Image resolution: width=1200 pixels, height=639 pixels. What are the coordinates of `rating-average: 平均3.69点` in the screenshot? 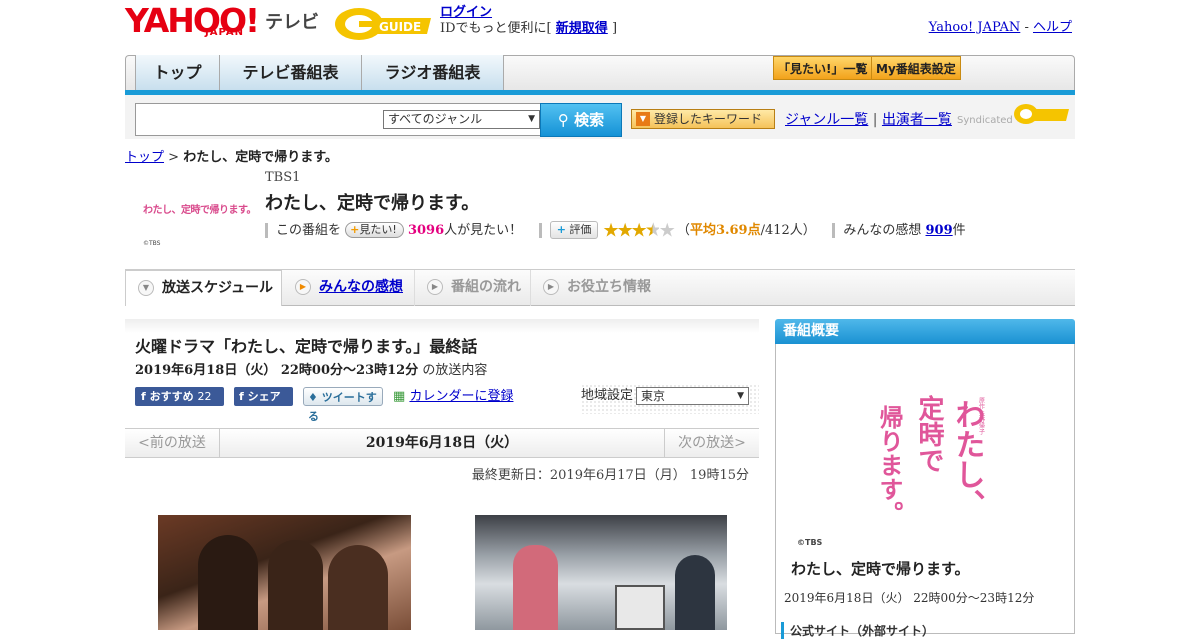 It's located at (725, 230).